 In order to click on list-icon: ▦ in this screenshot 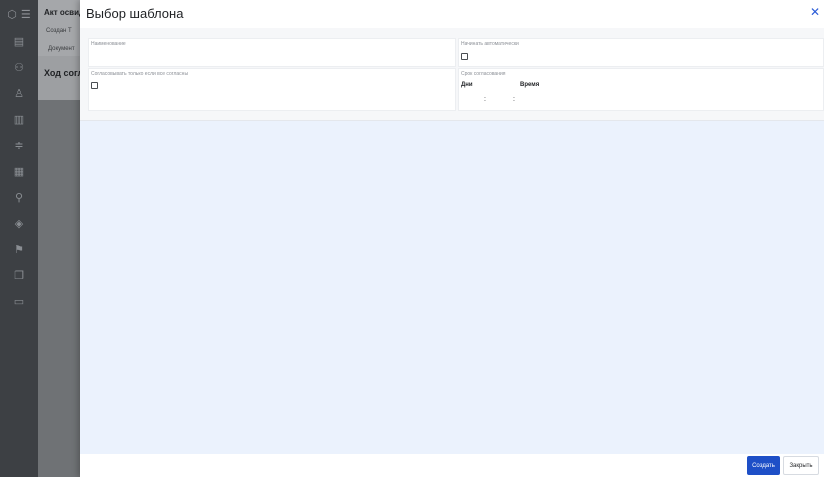, I will do `click(19, 171)`.